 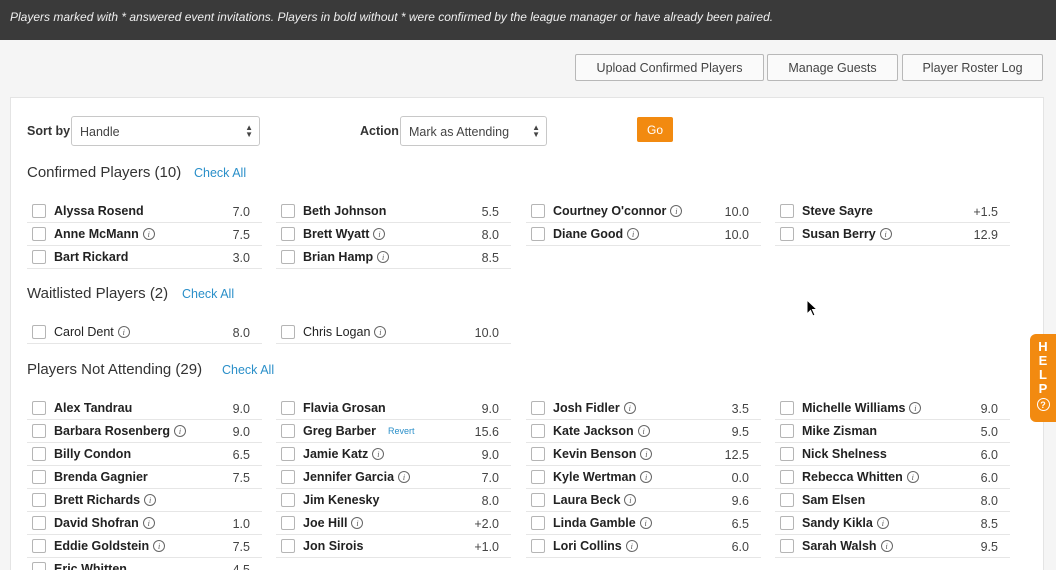 I want to click on player-row: Jamie Katz i 9.0, so click(x=393, y=454).